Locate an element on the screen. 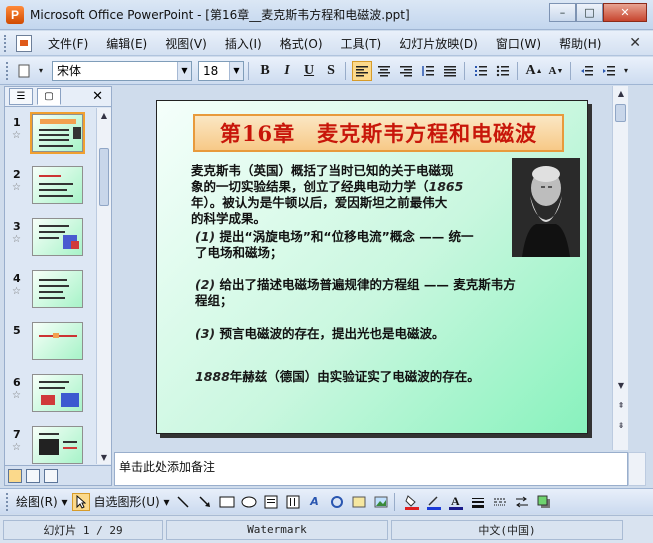 This screenshot has width=653, height=543. slide-thumbnail: 6 ☆ is located at coordinates (51, 395).